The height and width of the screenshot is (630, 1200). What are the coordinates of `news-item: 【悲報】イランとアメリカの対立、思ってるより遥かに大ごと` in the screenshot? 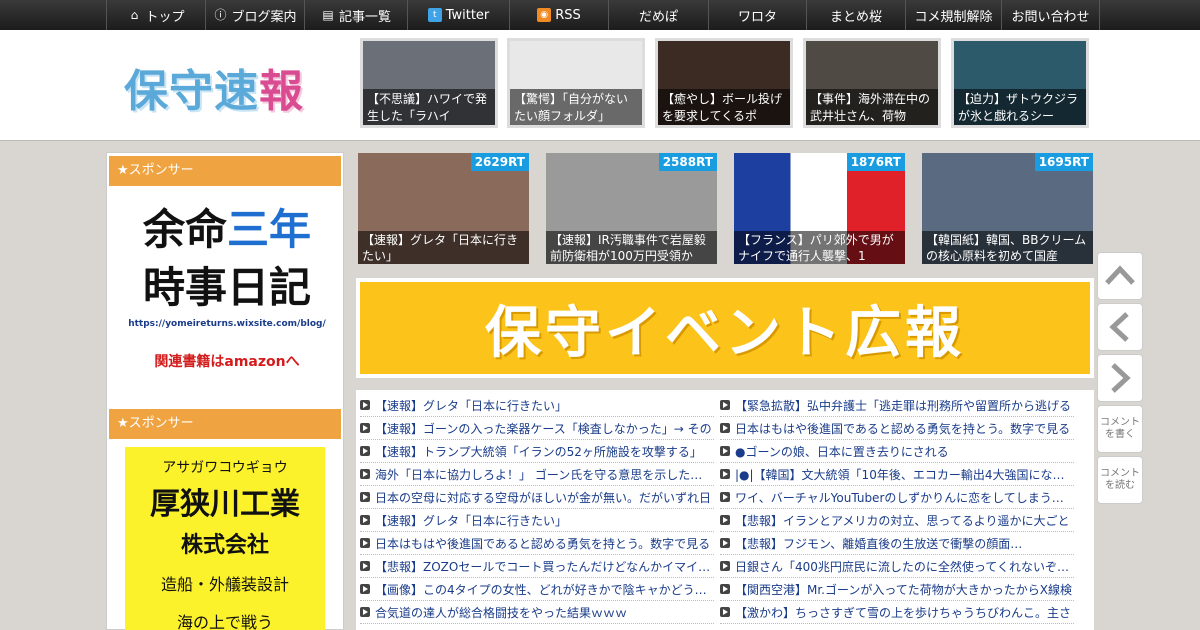 It's located at (897, 520).